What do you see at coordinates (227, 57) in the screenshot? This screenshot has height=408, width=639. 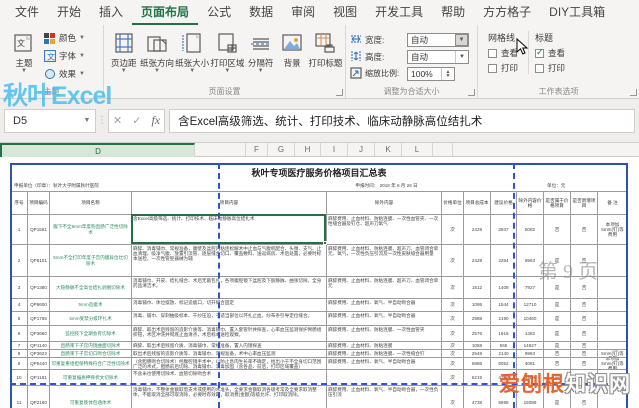 I see `print-area-button: 打印区域 ▼` at bounding box center [227, 57].